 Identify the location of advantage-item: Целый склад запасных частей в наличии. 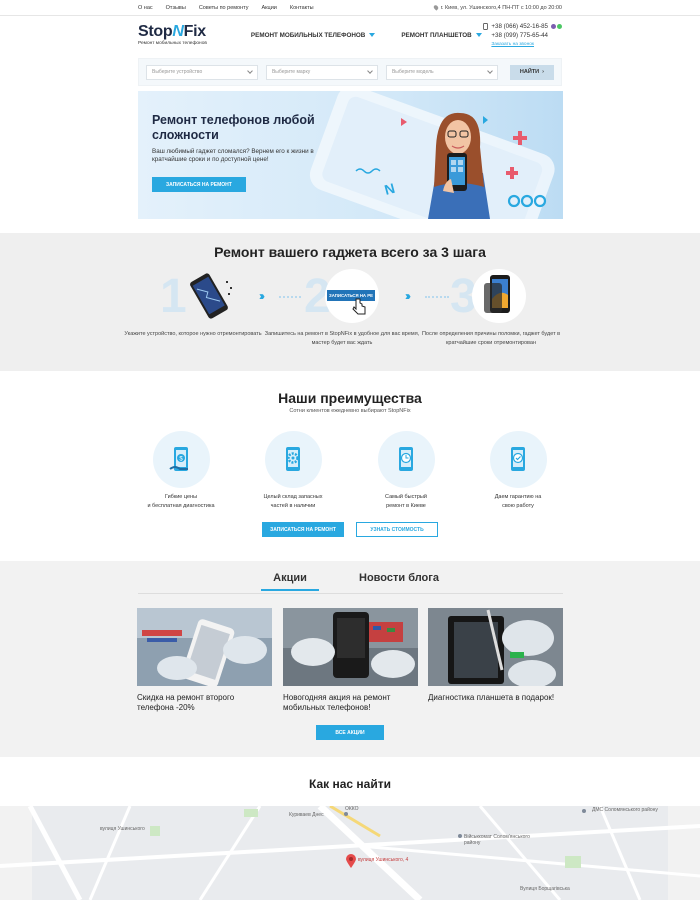
(293, 471).